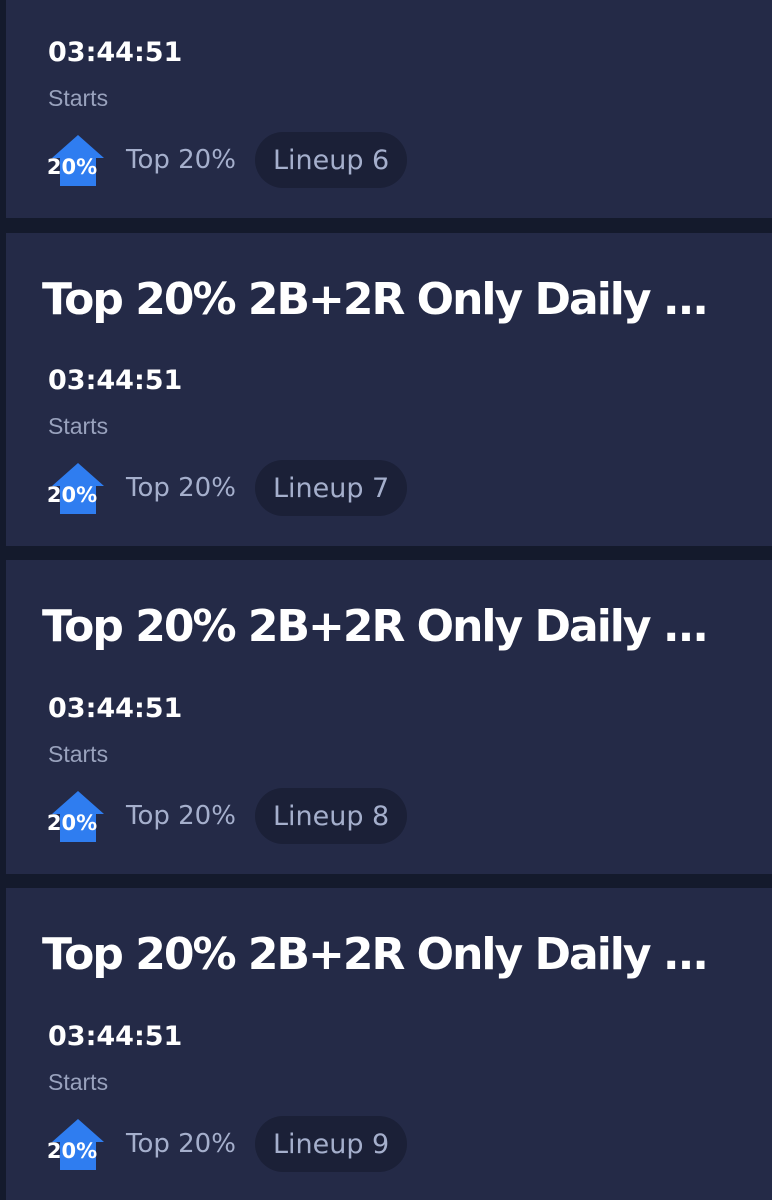 This screenshot has width=772, height=1200. I want to click on contest-meta-row: 20% Top 20% Lineup 8, so click(228, 816).